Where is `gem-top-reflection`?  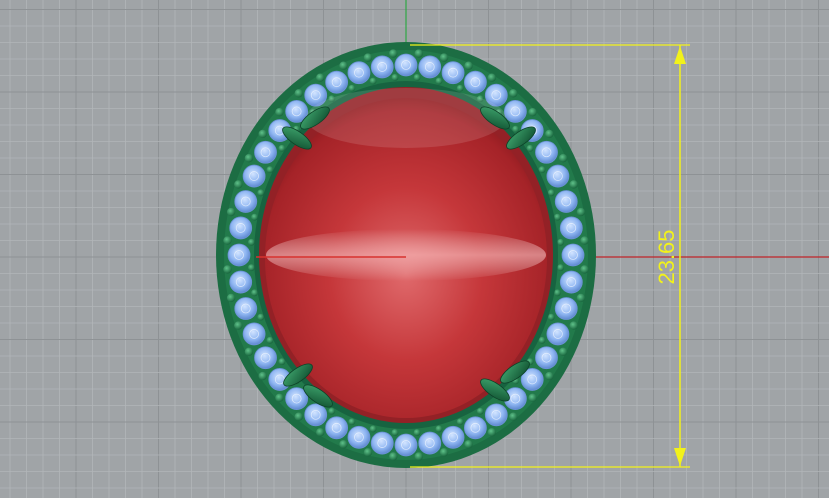
gem-top-reflection is located at coordinates (406, 118).